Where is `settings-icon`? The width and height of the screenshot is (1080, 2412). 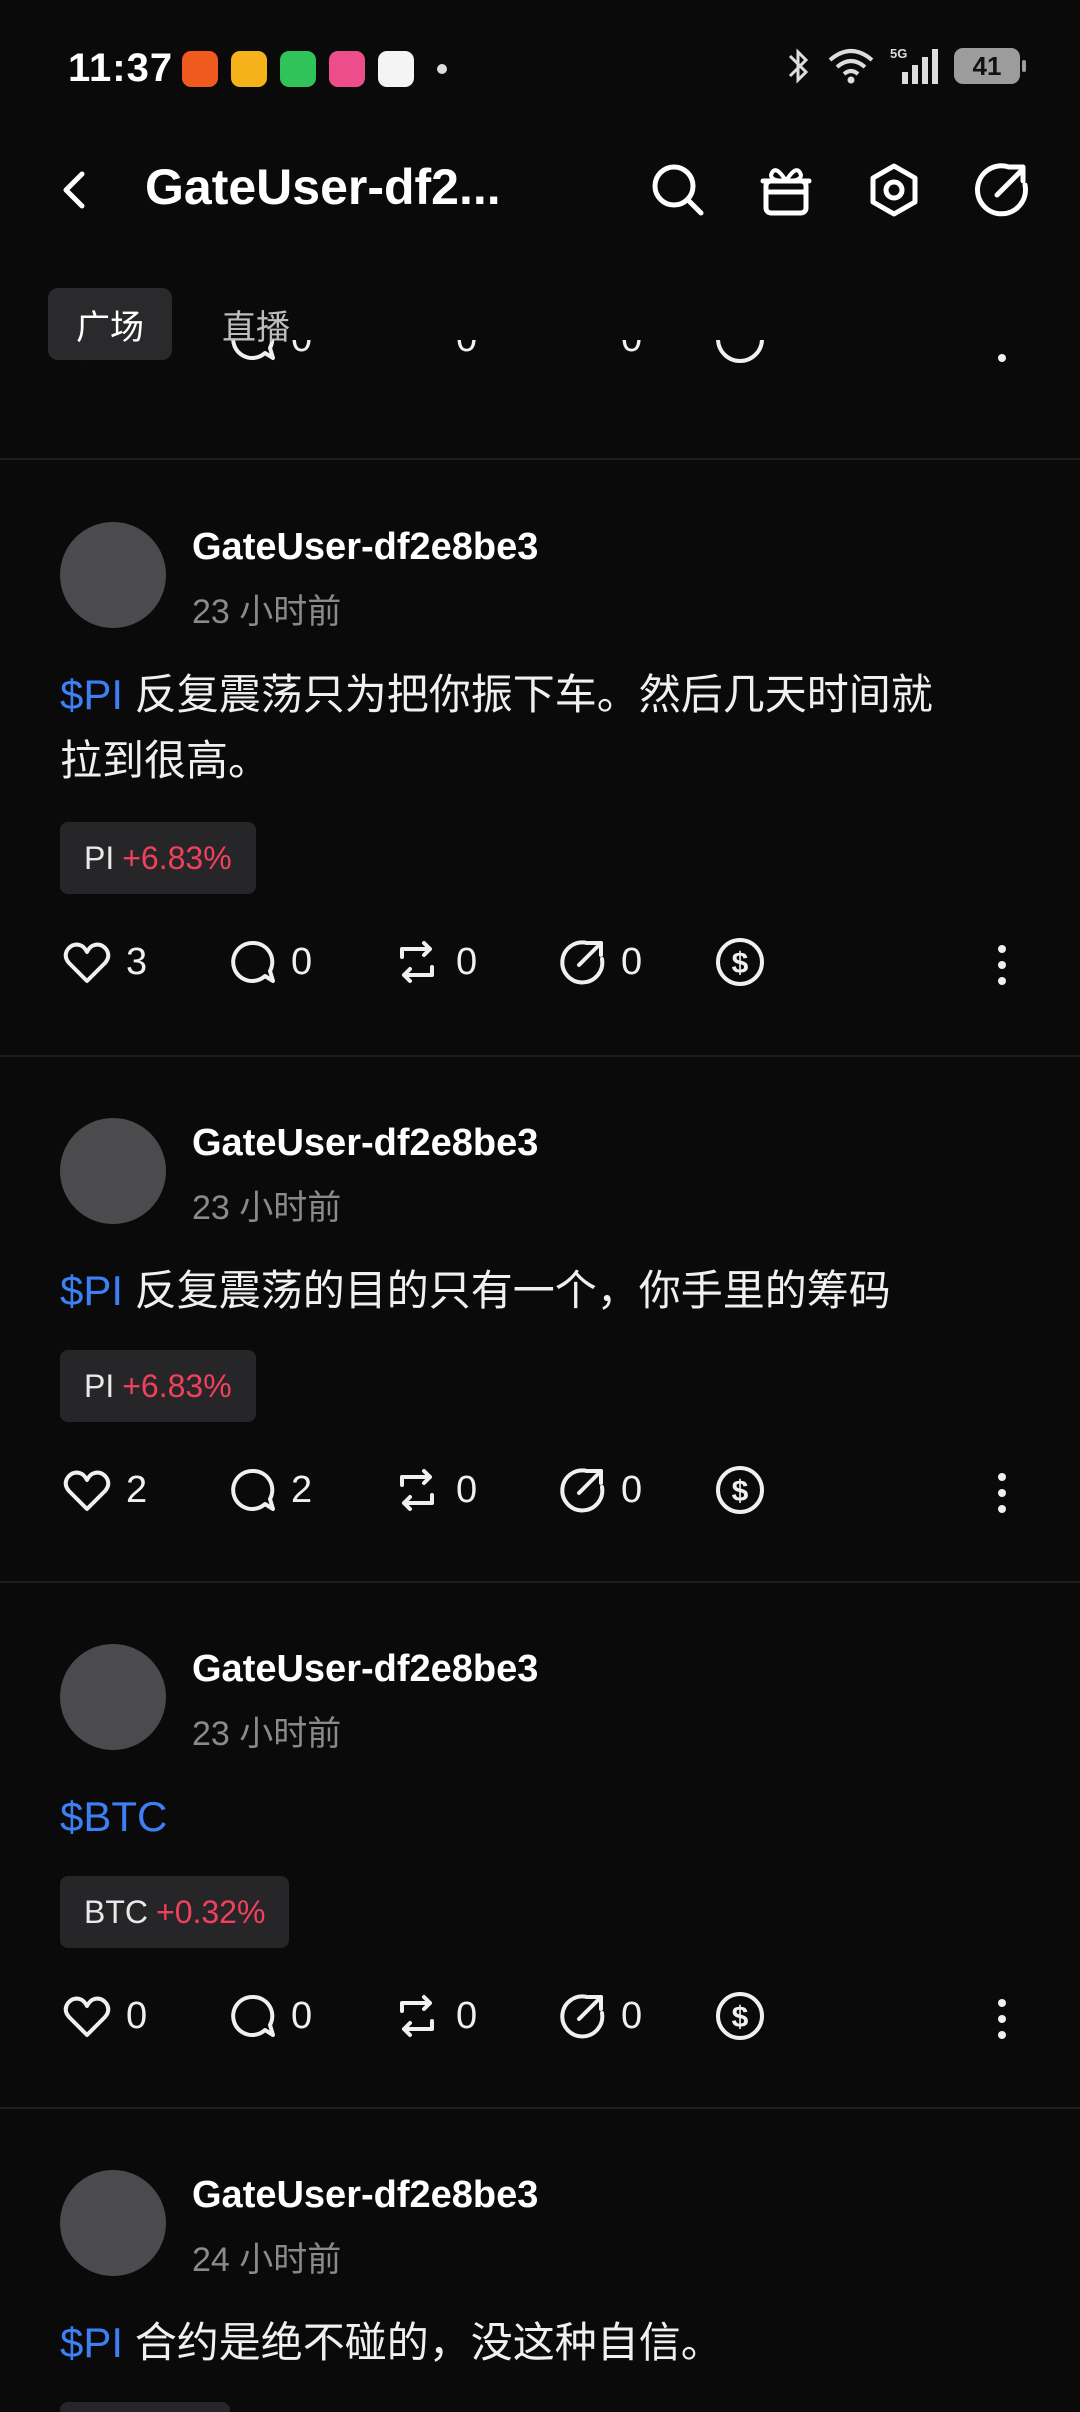
settings-icon is located at coordinates (894, 190).